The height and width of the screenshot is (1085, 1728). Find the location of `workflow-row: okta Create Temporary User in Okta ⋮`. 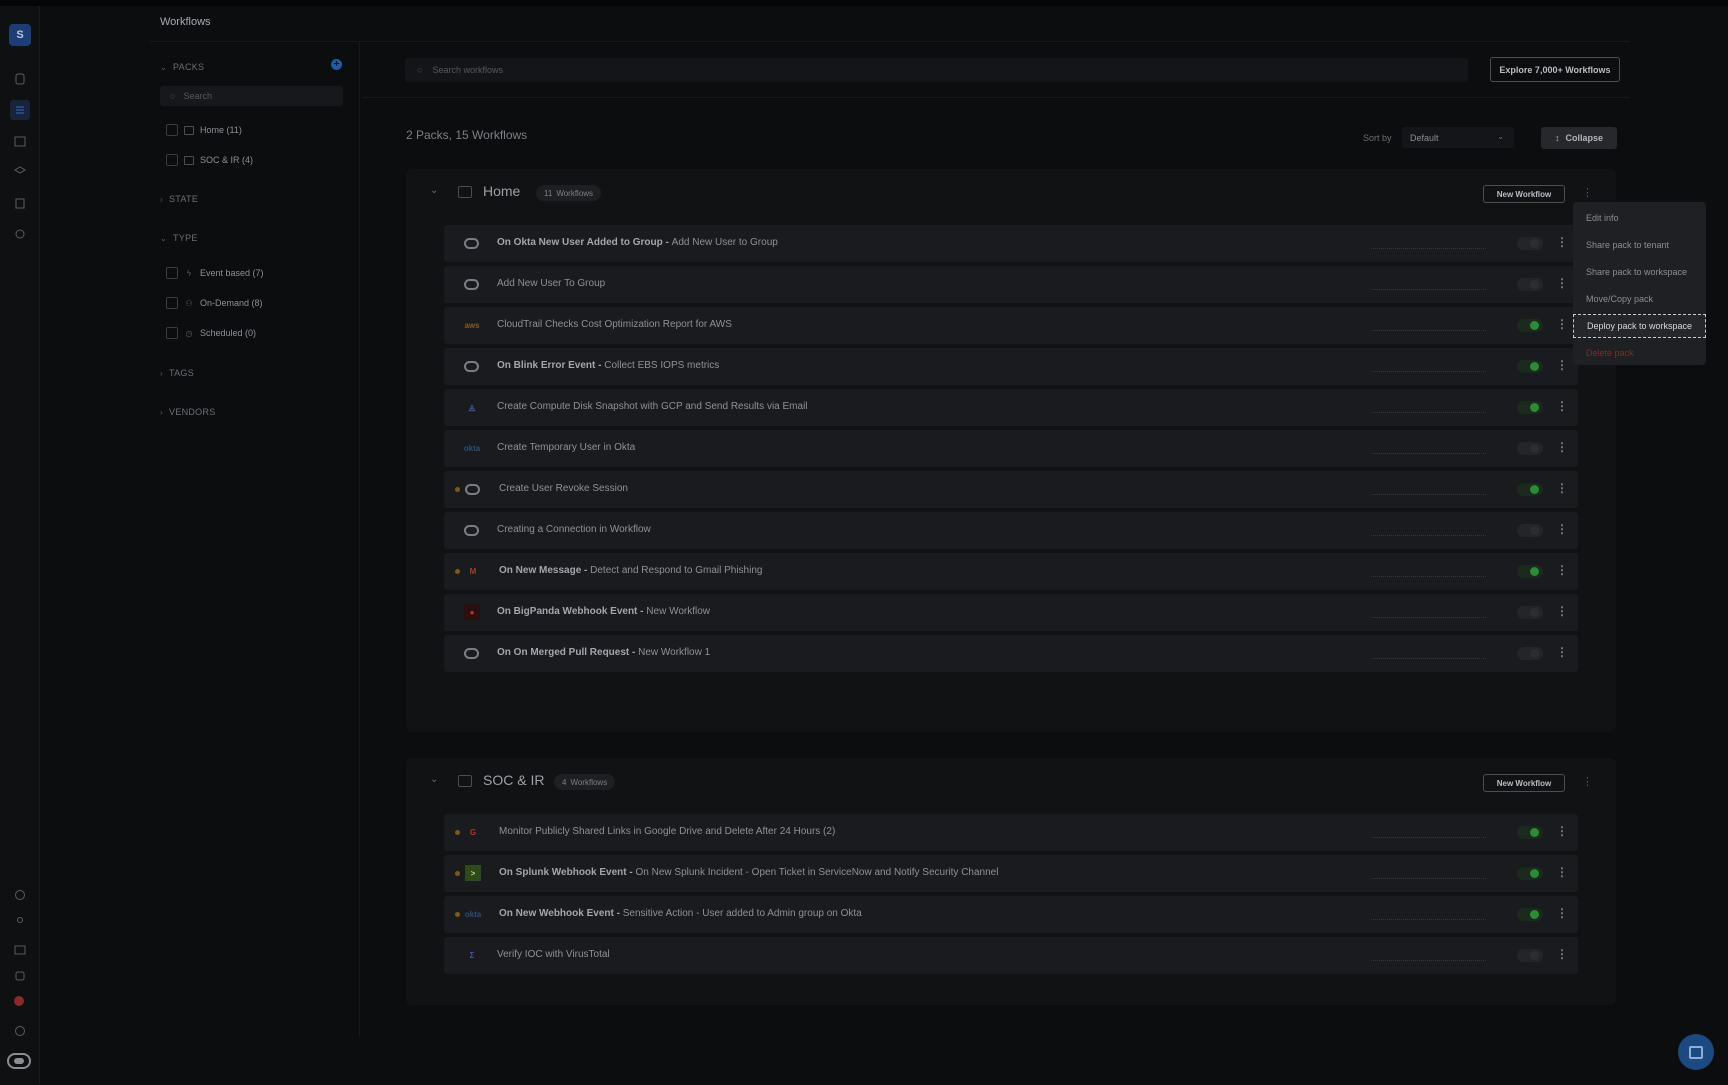

workflow-row: okta Create Temporary User in Okta ⋮ is located at coordinates (1011, 448).